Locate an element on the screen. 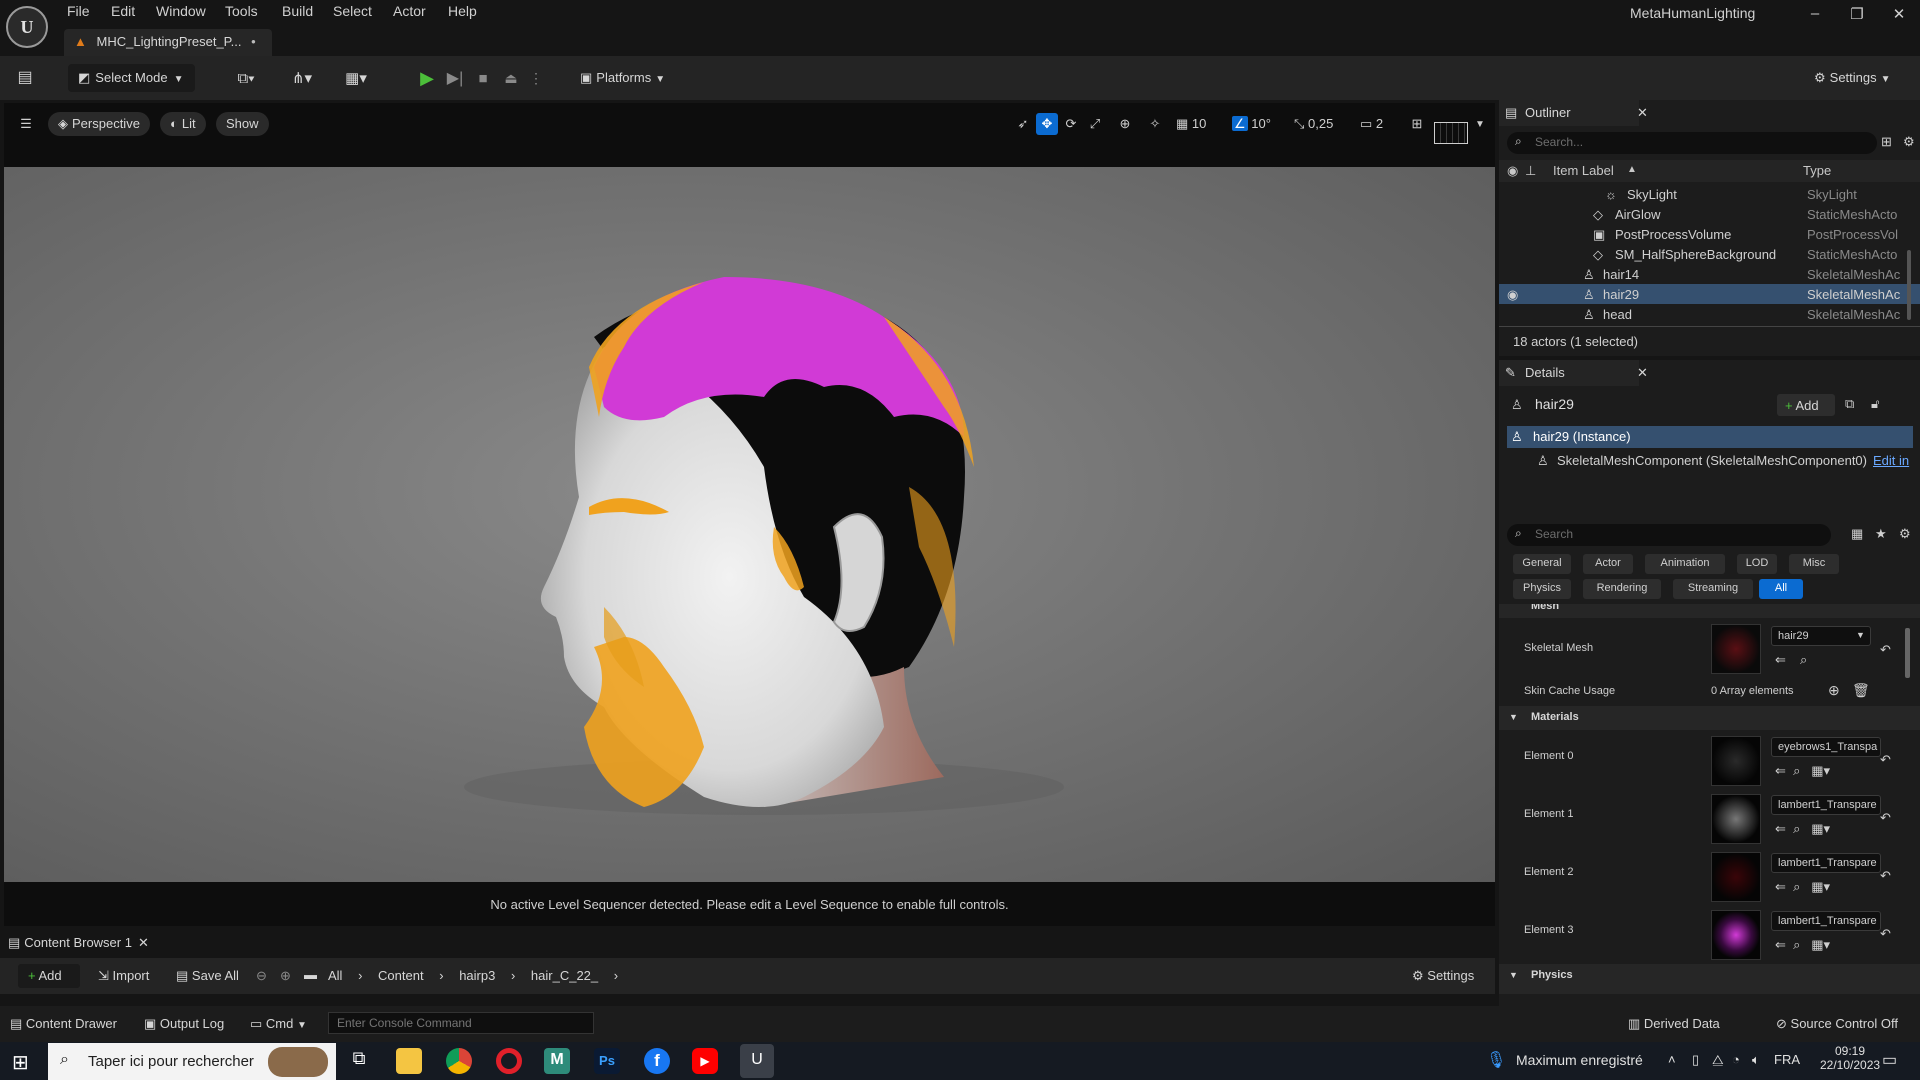 This screenshot has width=1920, height=1080. scale-snap-control: ⤡ 0,25 is located at coordinates (1321, 124).